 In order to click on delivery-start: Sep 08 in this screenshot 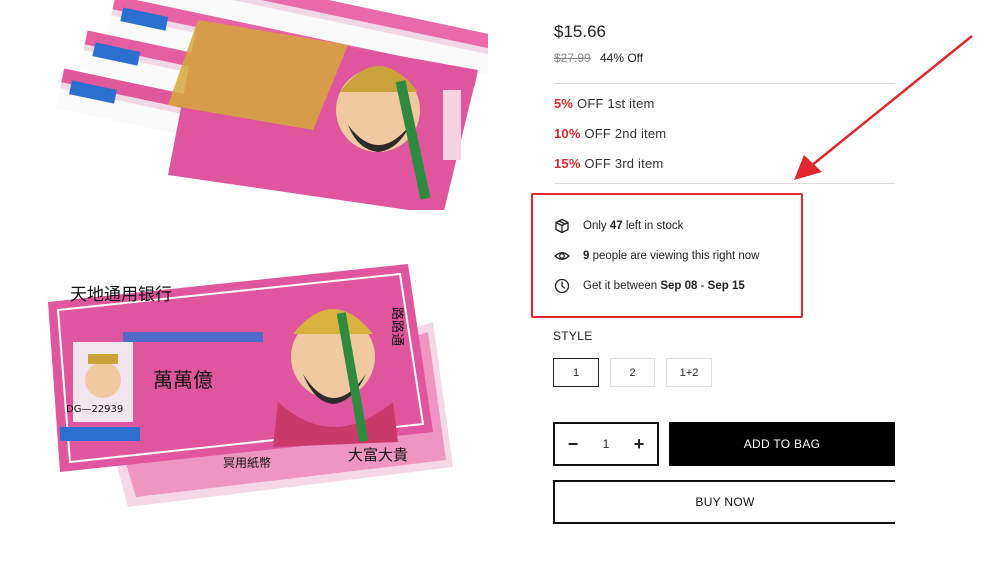, I will do `click(679, 286)`.